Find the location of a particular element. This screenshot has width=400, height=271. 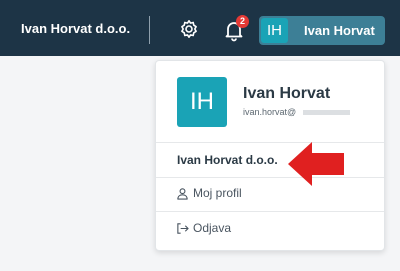

company-name: Ivan Horvat d.o.o. is located at coordinates (75, 28).